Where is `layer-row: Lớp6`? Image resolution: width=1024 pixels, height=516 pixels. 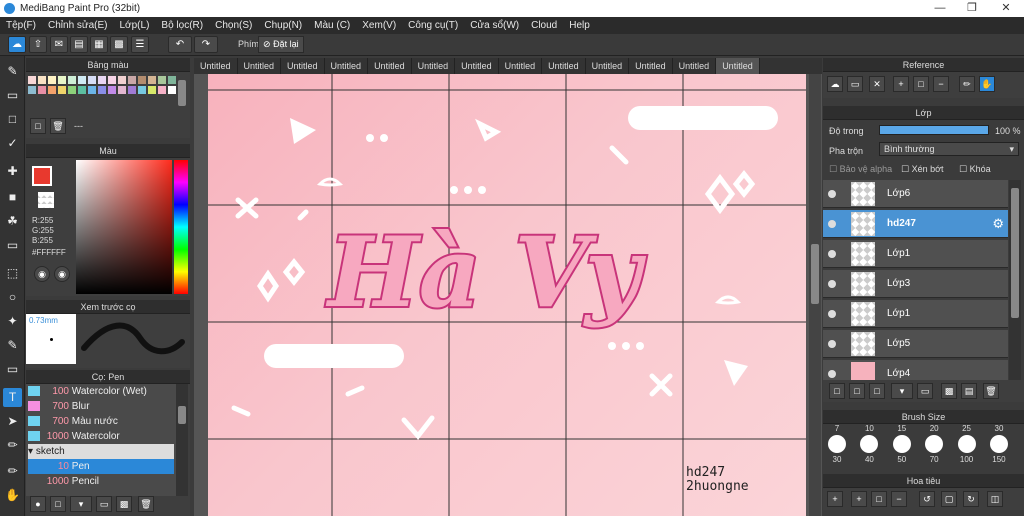 layer-row: Lớp6 is located at coordinates (915, 194).